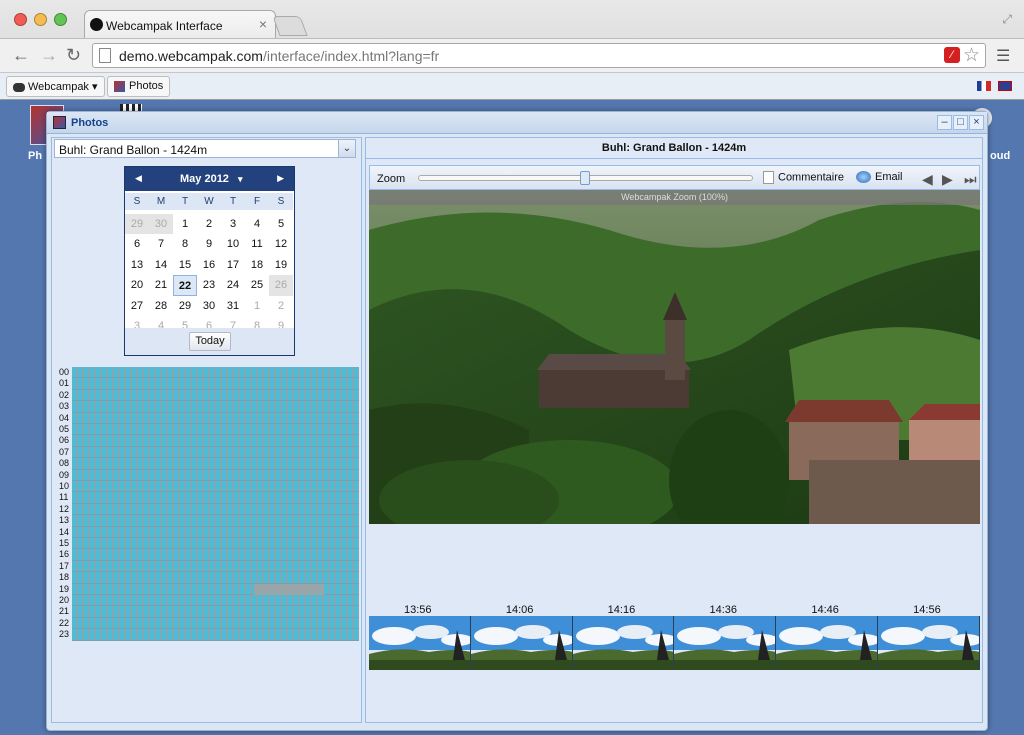  Describe the element at coordinates (879, 177) in the screenshot. I see `email-button: Email` at that location.